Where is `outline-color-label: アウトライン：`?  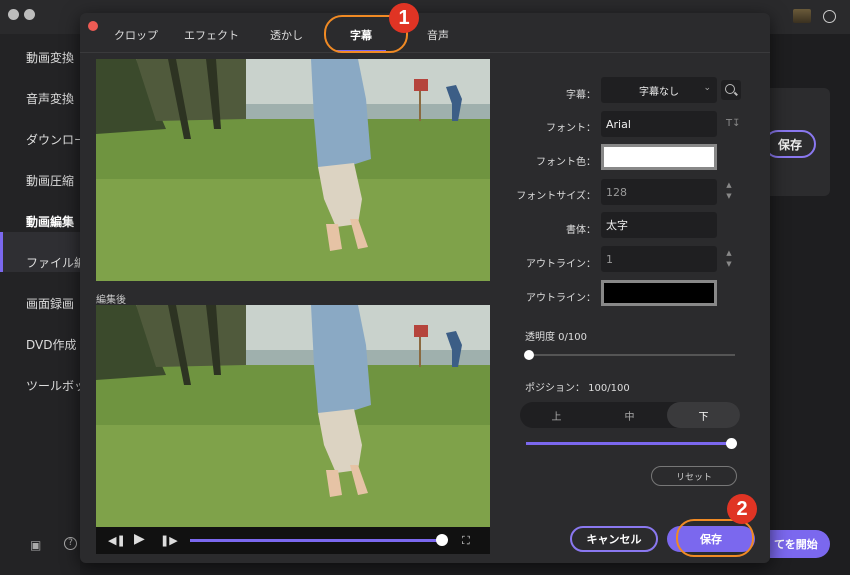 outline-color-label: アウトライン： is located at coordinates (561, 298).